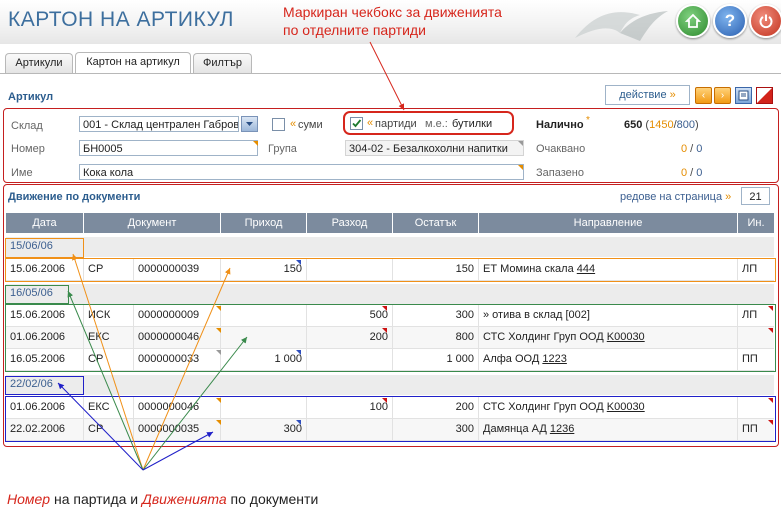  Describe the element at coordinates (272, 499) in the screenshot. I see `annotation-bottom-part4: по документи` at that location.